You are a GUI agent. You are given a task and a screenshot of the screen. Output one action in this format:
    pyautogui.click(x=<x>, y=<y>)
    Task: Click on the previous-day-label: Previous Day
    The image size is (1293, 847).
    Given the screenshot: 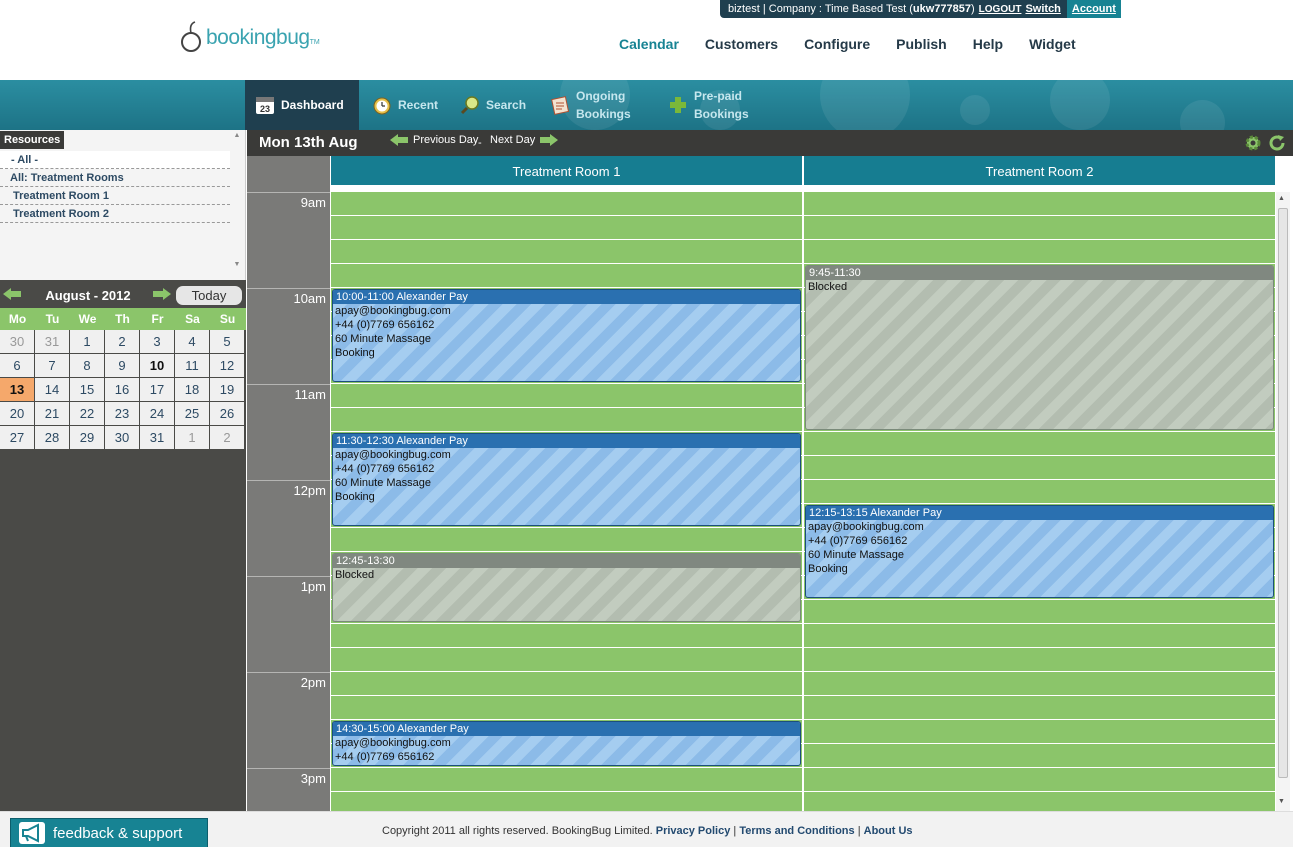 What is the action you would take?
    pyautogui.click(x=446, y=140)
    